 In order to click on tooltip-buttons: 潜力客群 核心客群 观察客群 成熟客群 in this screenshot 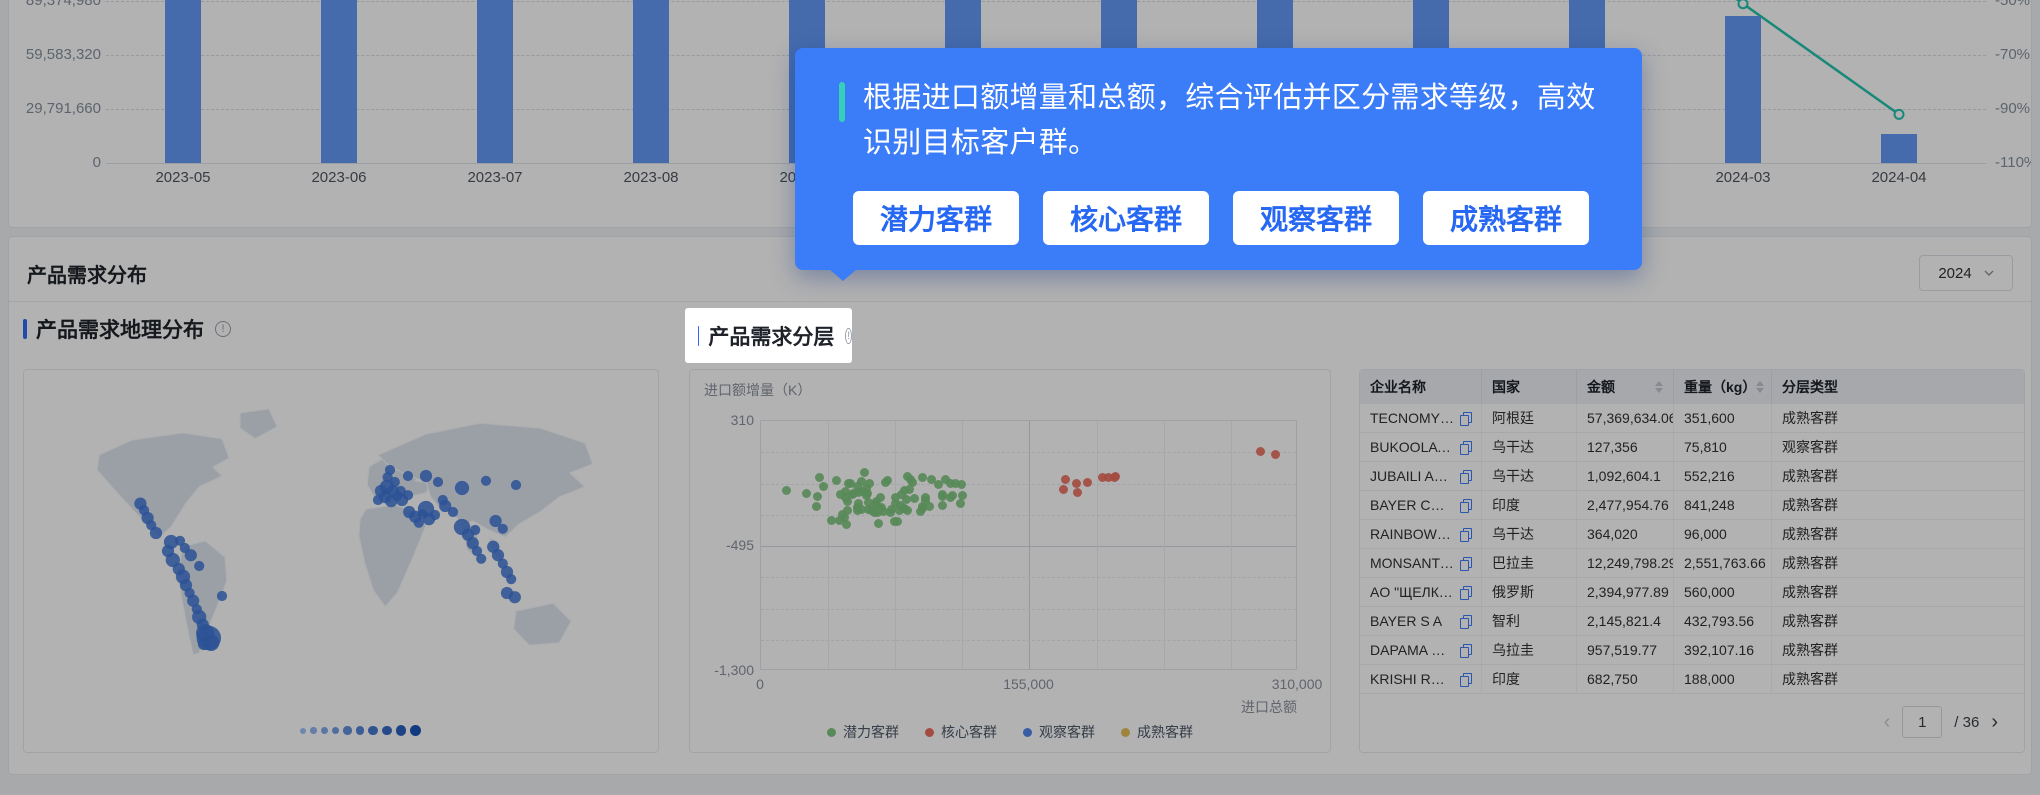, I will do `click(1221, 218)`.